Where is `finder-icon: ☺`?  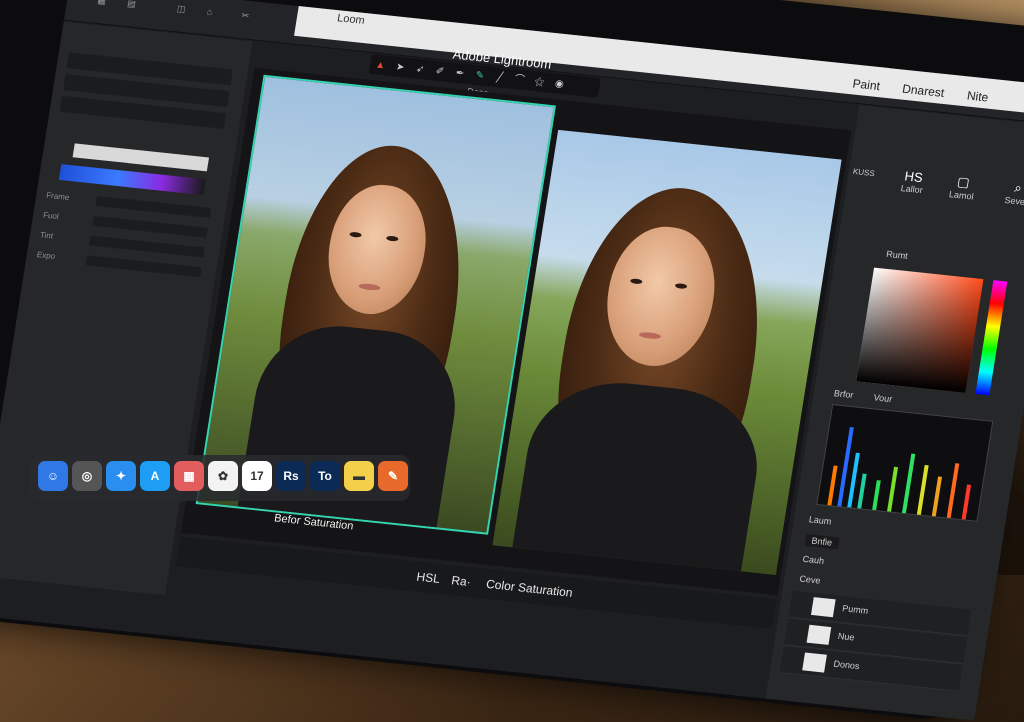
finder-icon: ☺ is located at coordinates (53, 476).